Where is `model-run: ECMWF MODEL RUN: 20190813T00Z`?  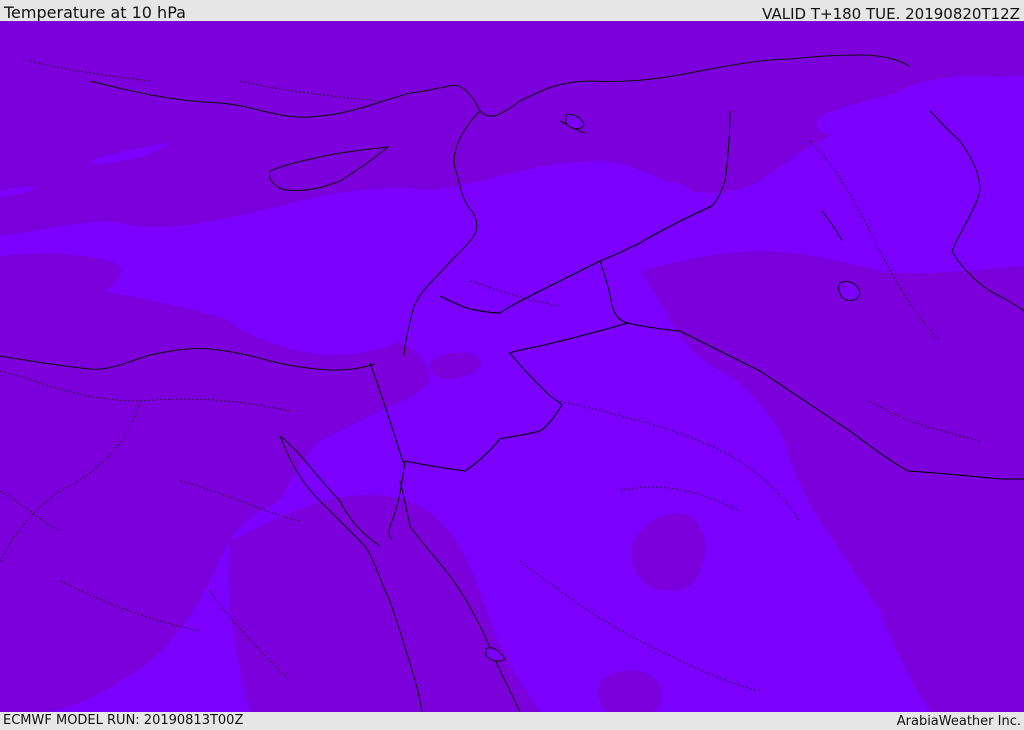 model-run: ECMWF MODEL RUN: 20190813T00Z is located at coordinates (123, 720).